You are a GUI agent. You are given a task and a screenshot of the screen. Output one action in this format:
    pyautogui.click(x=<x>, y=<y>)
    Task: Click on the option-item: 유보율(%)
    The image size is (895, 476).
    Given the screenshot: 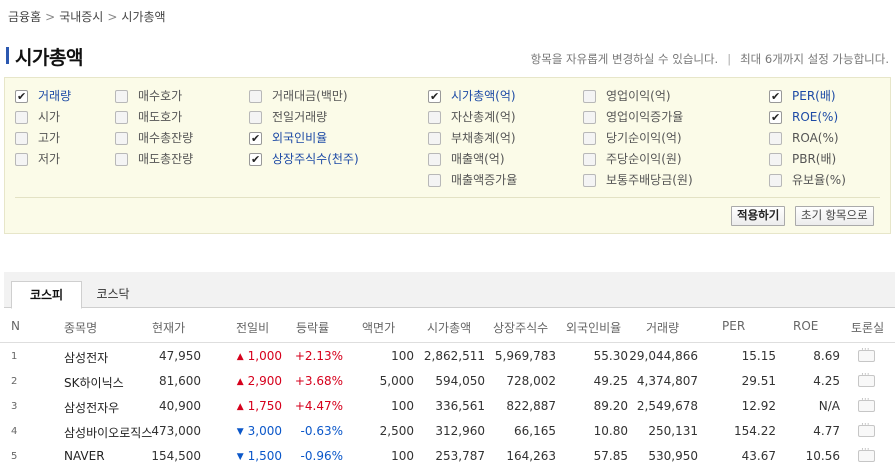 What is the action you would take?
    pyautogui.click(x=807, y=180)
    